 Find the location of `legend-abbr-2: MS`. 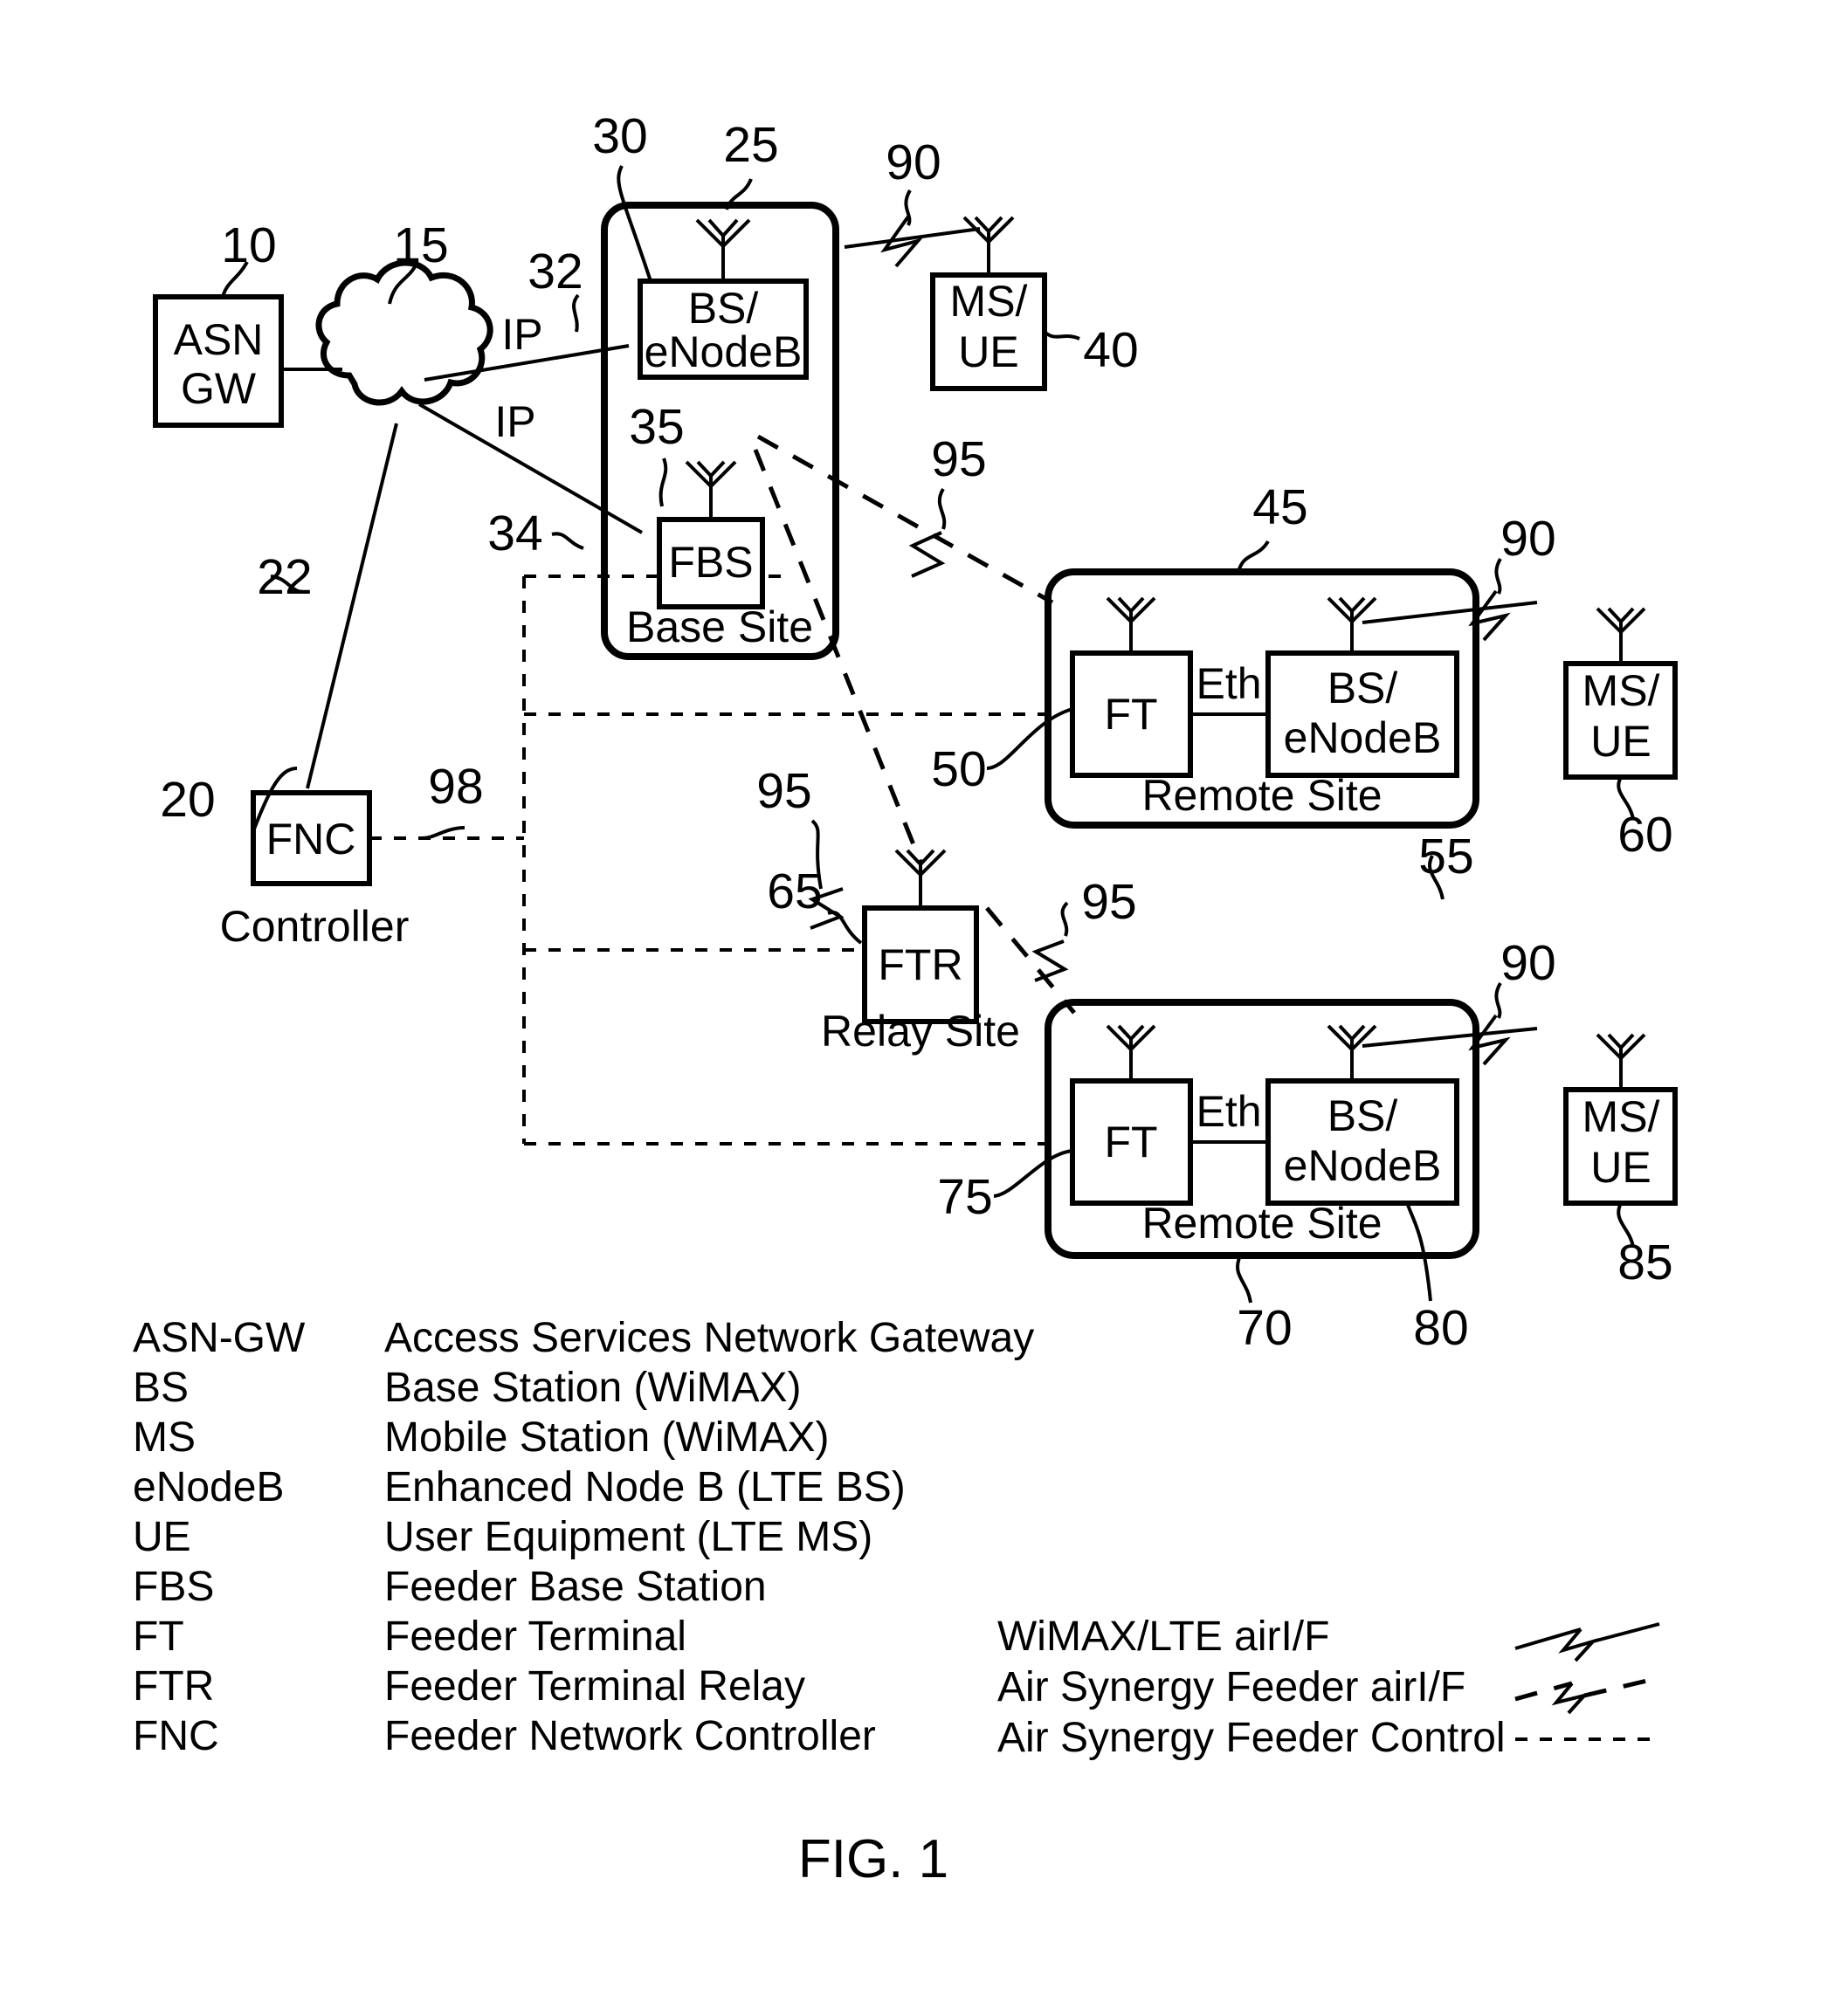

legend-abbr-2: MS is located at coordinates (164, 1437).